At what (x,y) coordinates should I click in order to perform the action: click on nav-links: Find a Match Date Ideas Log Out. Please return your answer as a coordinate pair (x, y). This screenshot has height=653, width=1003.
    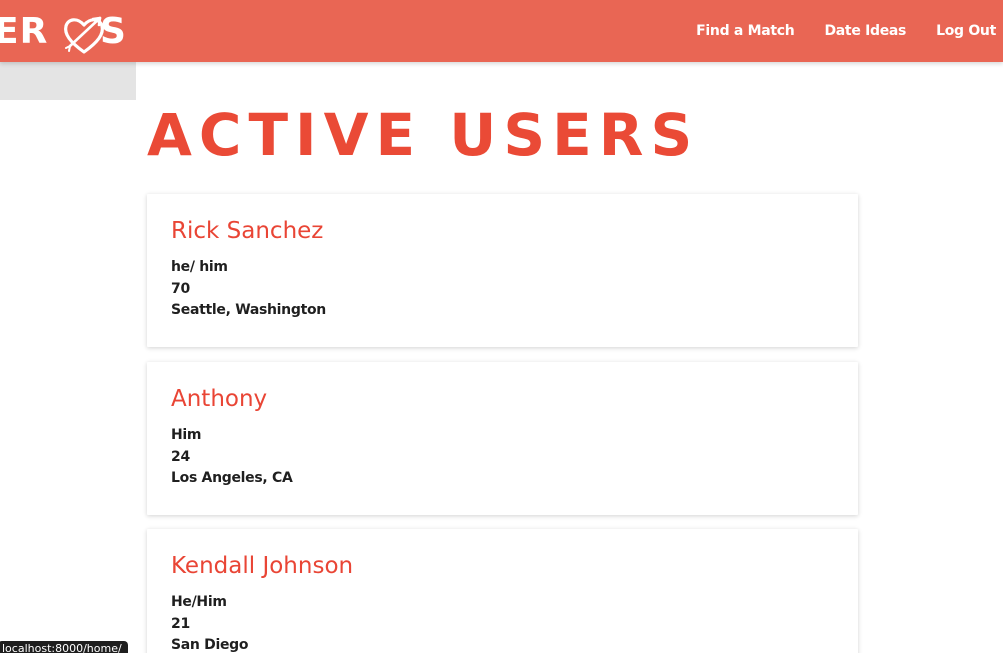
    Looking at the image, I should click on (846, 31).